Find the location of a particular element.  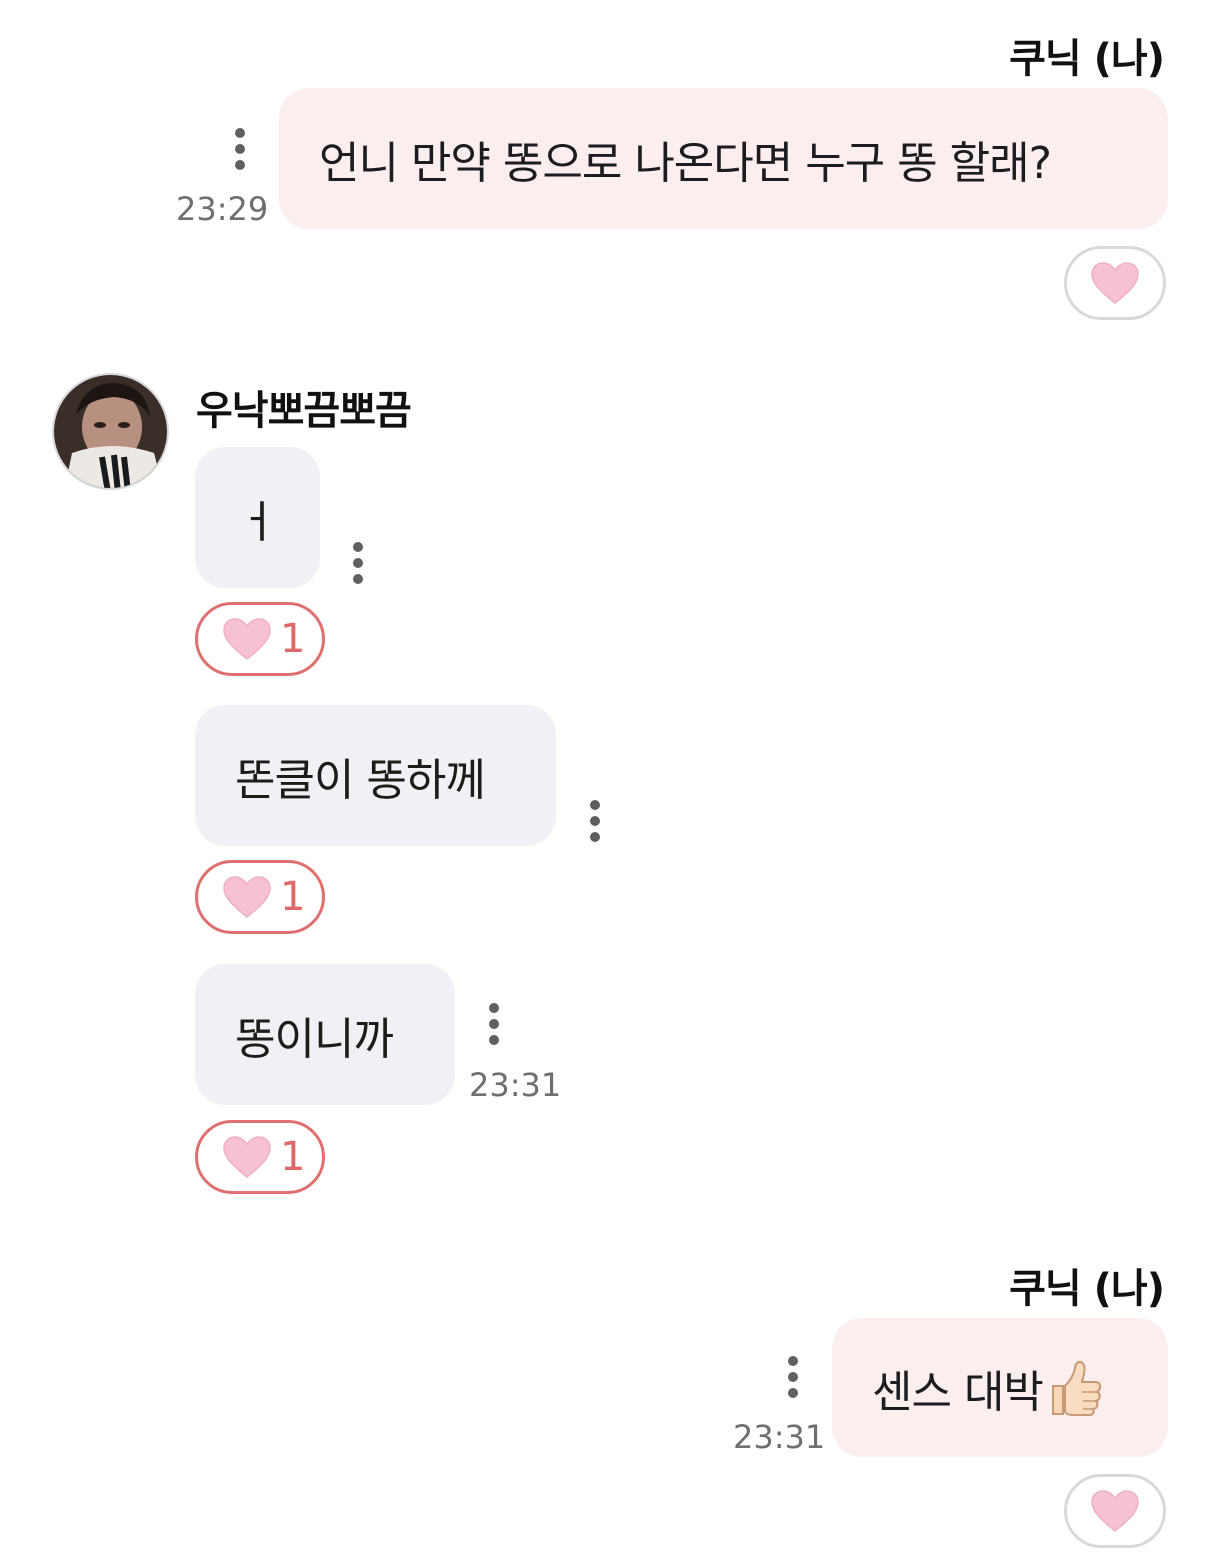

thumbs-up-icon is located at coordinates (1076, 1388).